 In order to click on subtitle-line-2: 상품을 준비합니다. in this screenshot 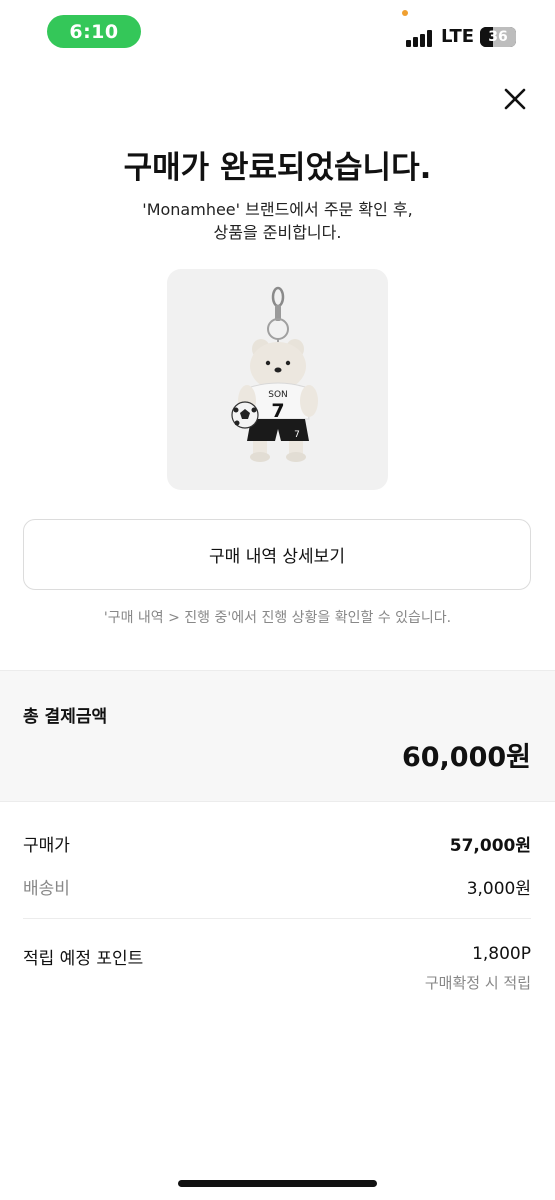, I will do `click(277, 232)`.